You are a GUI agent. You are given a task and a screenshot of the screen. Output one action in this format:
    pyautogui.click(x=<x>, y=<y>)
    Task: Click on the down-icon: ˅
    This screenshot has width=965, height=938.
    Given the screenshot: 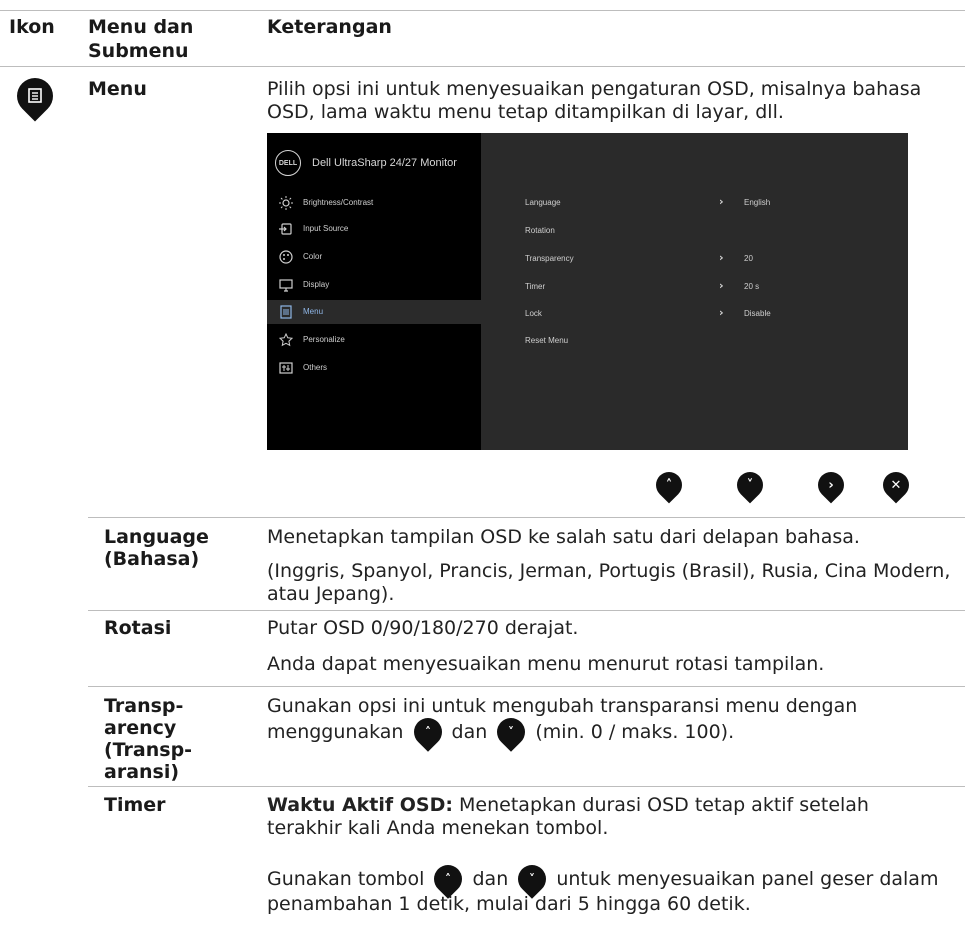 What is the action you would take?
    pyautogui.click(x=750, y=485)
    